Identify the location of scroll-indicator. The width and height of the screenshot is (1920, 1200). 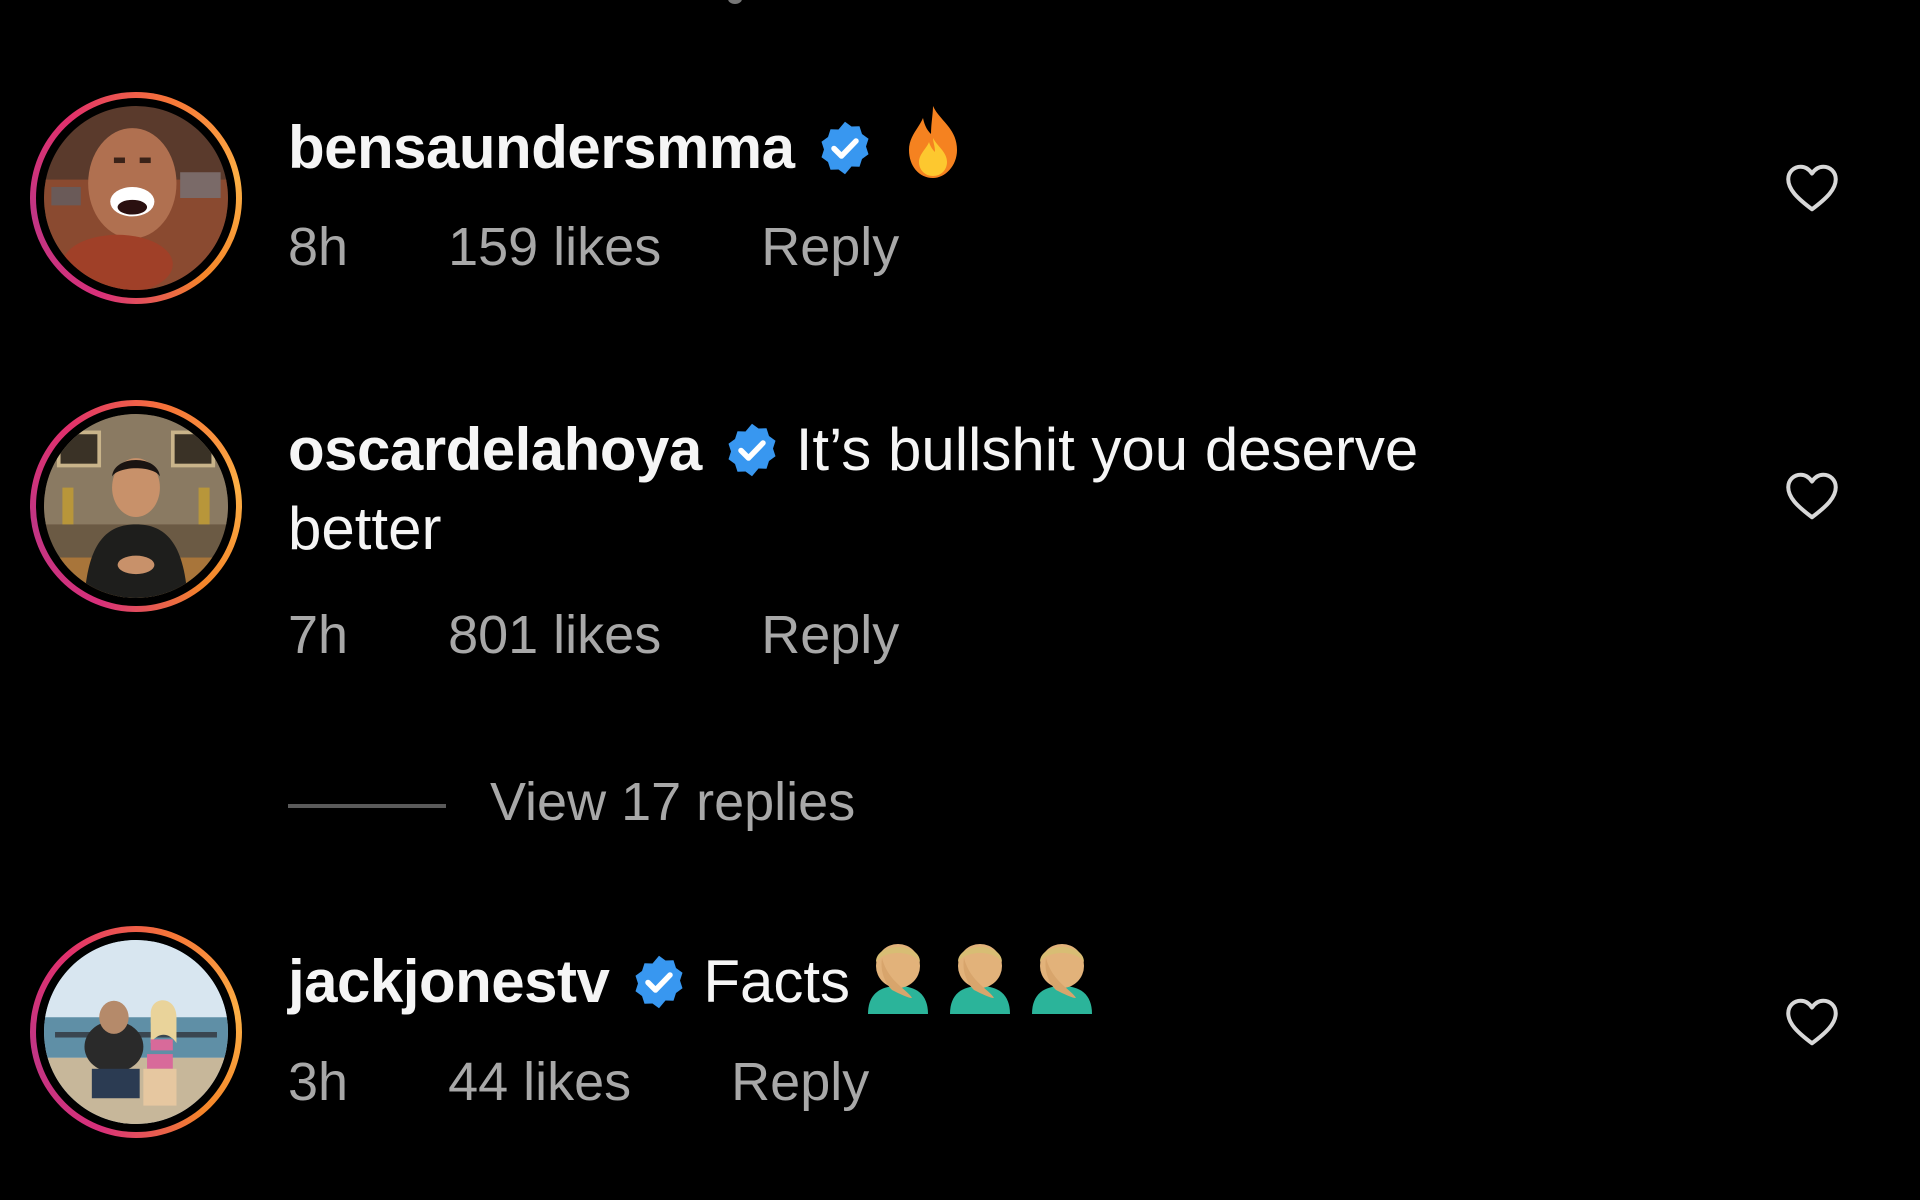
(735, 2).